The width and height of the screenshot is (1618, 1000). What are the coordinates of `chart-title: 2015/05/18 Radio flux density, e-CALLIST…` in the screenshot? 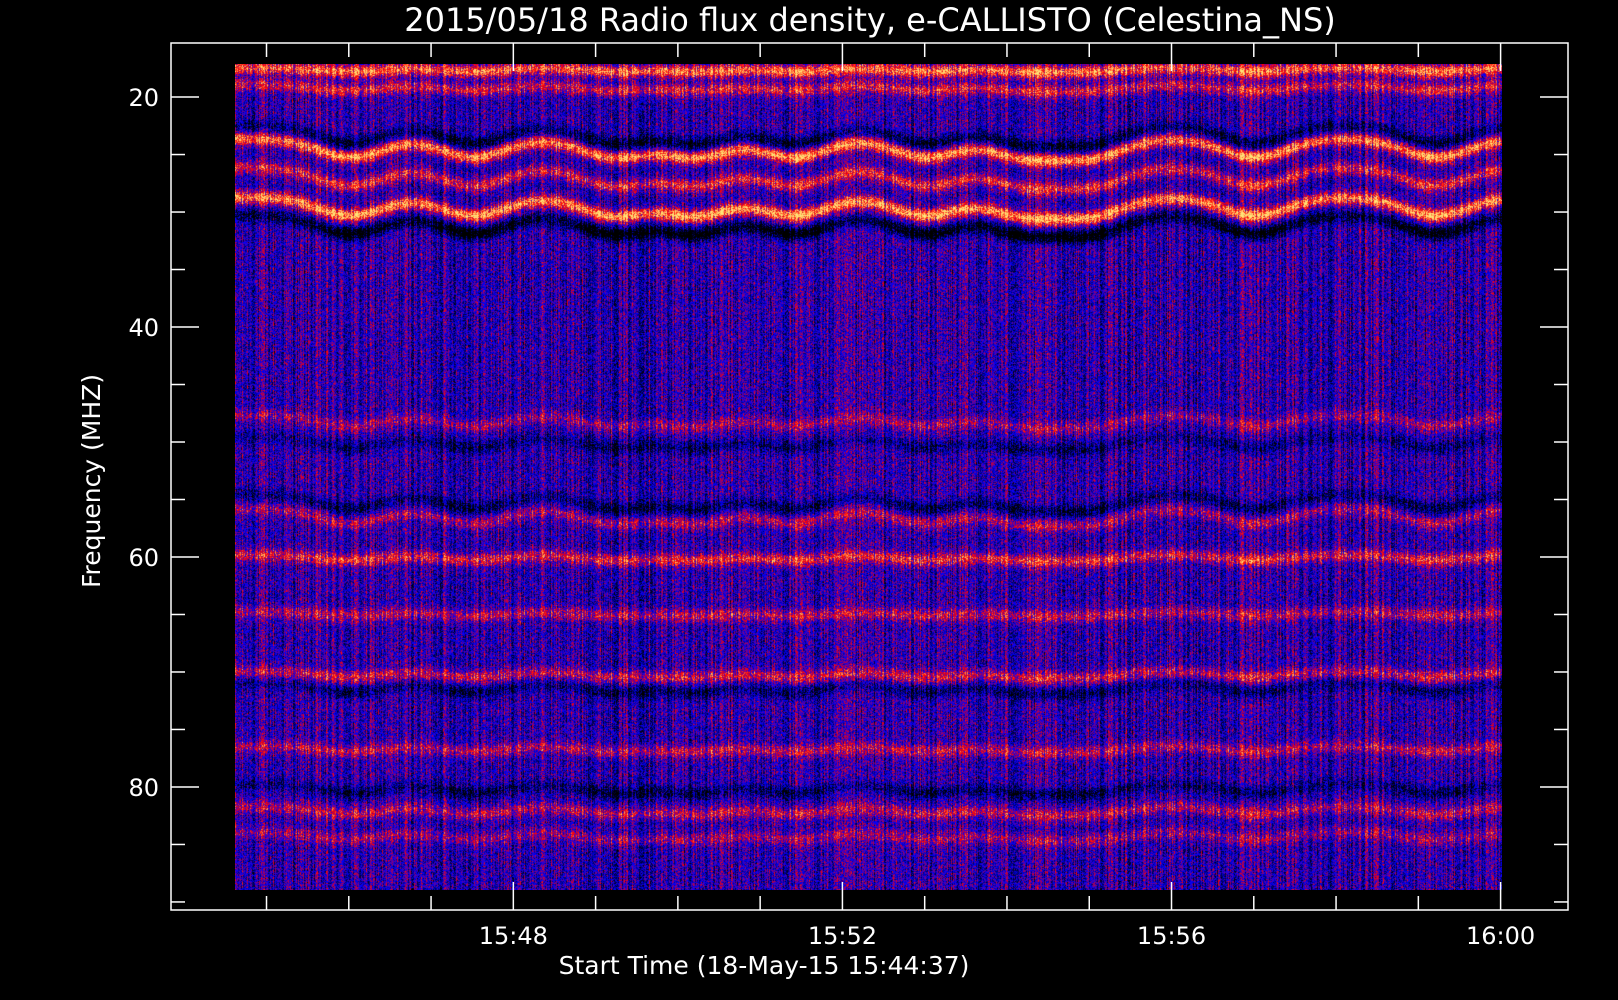 It's located at (870, 20).